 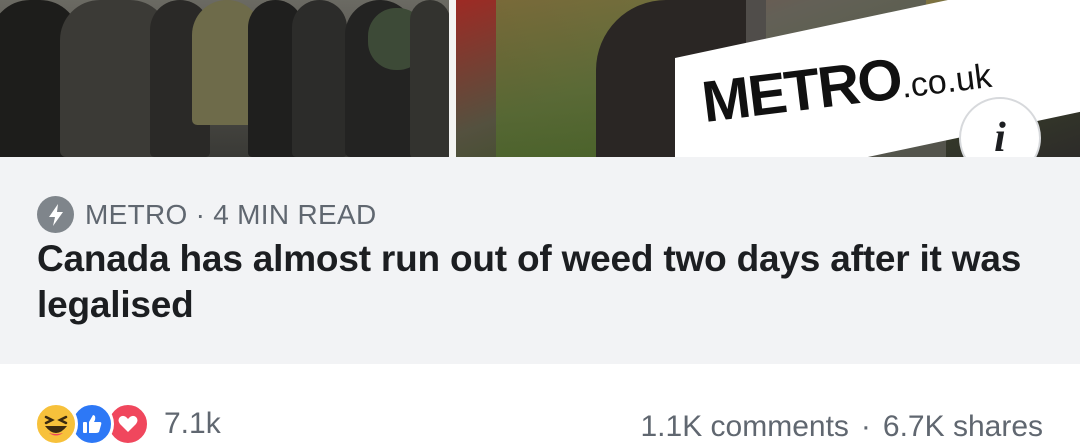 I want to click on source-name: METRO, so click(x=136, y=214).